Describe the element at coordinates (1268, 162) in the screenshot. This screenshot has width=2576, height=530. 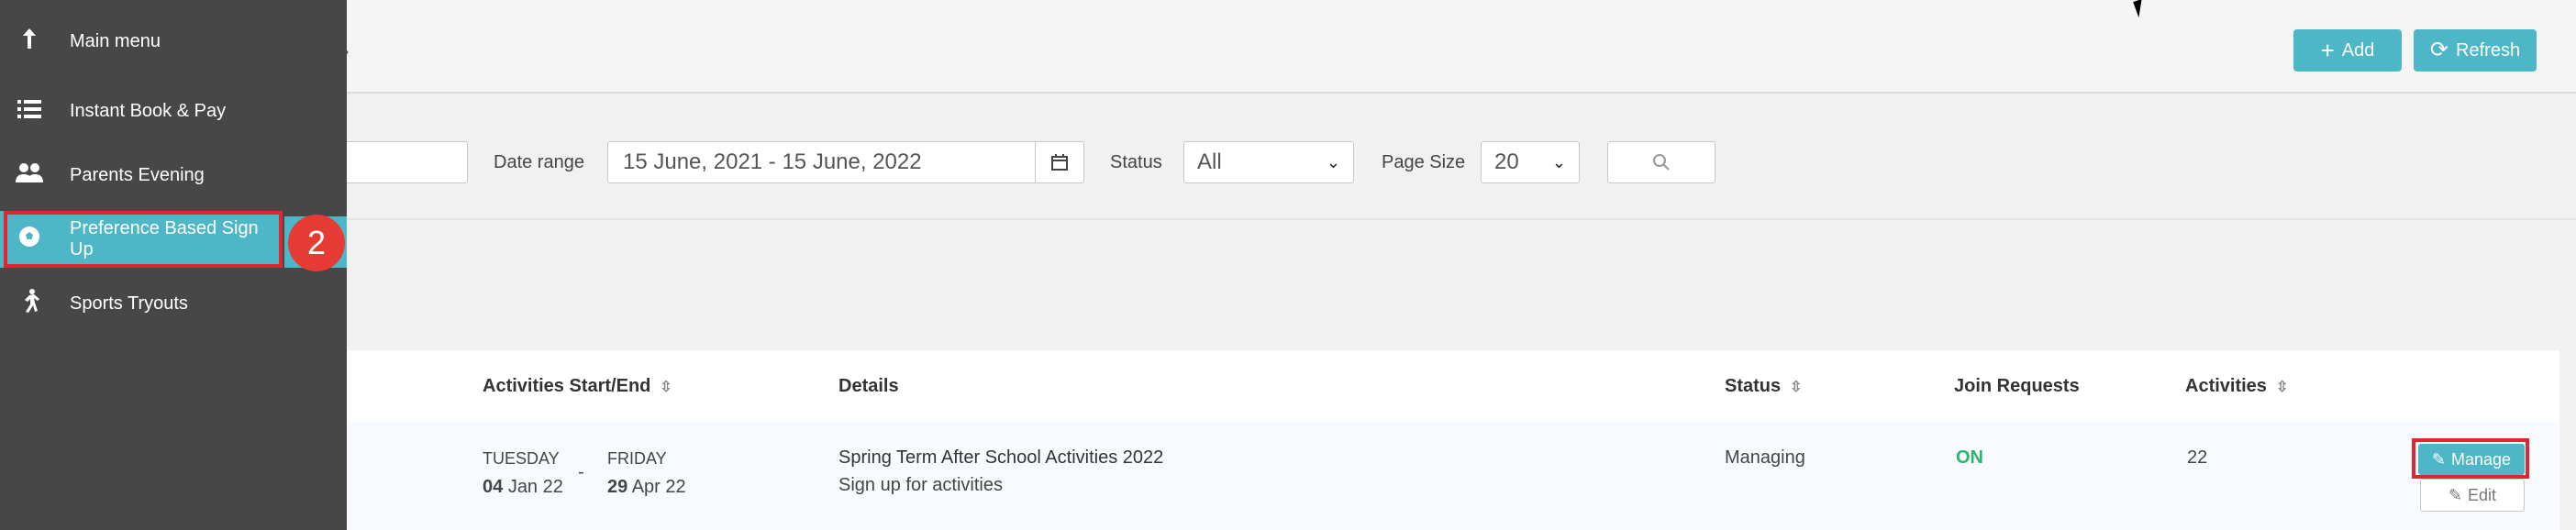
I see `status-select: All ⌄` at that location.